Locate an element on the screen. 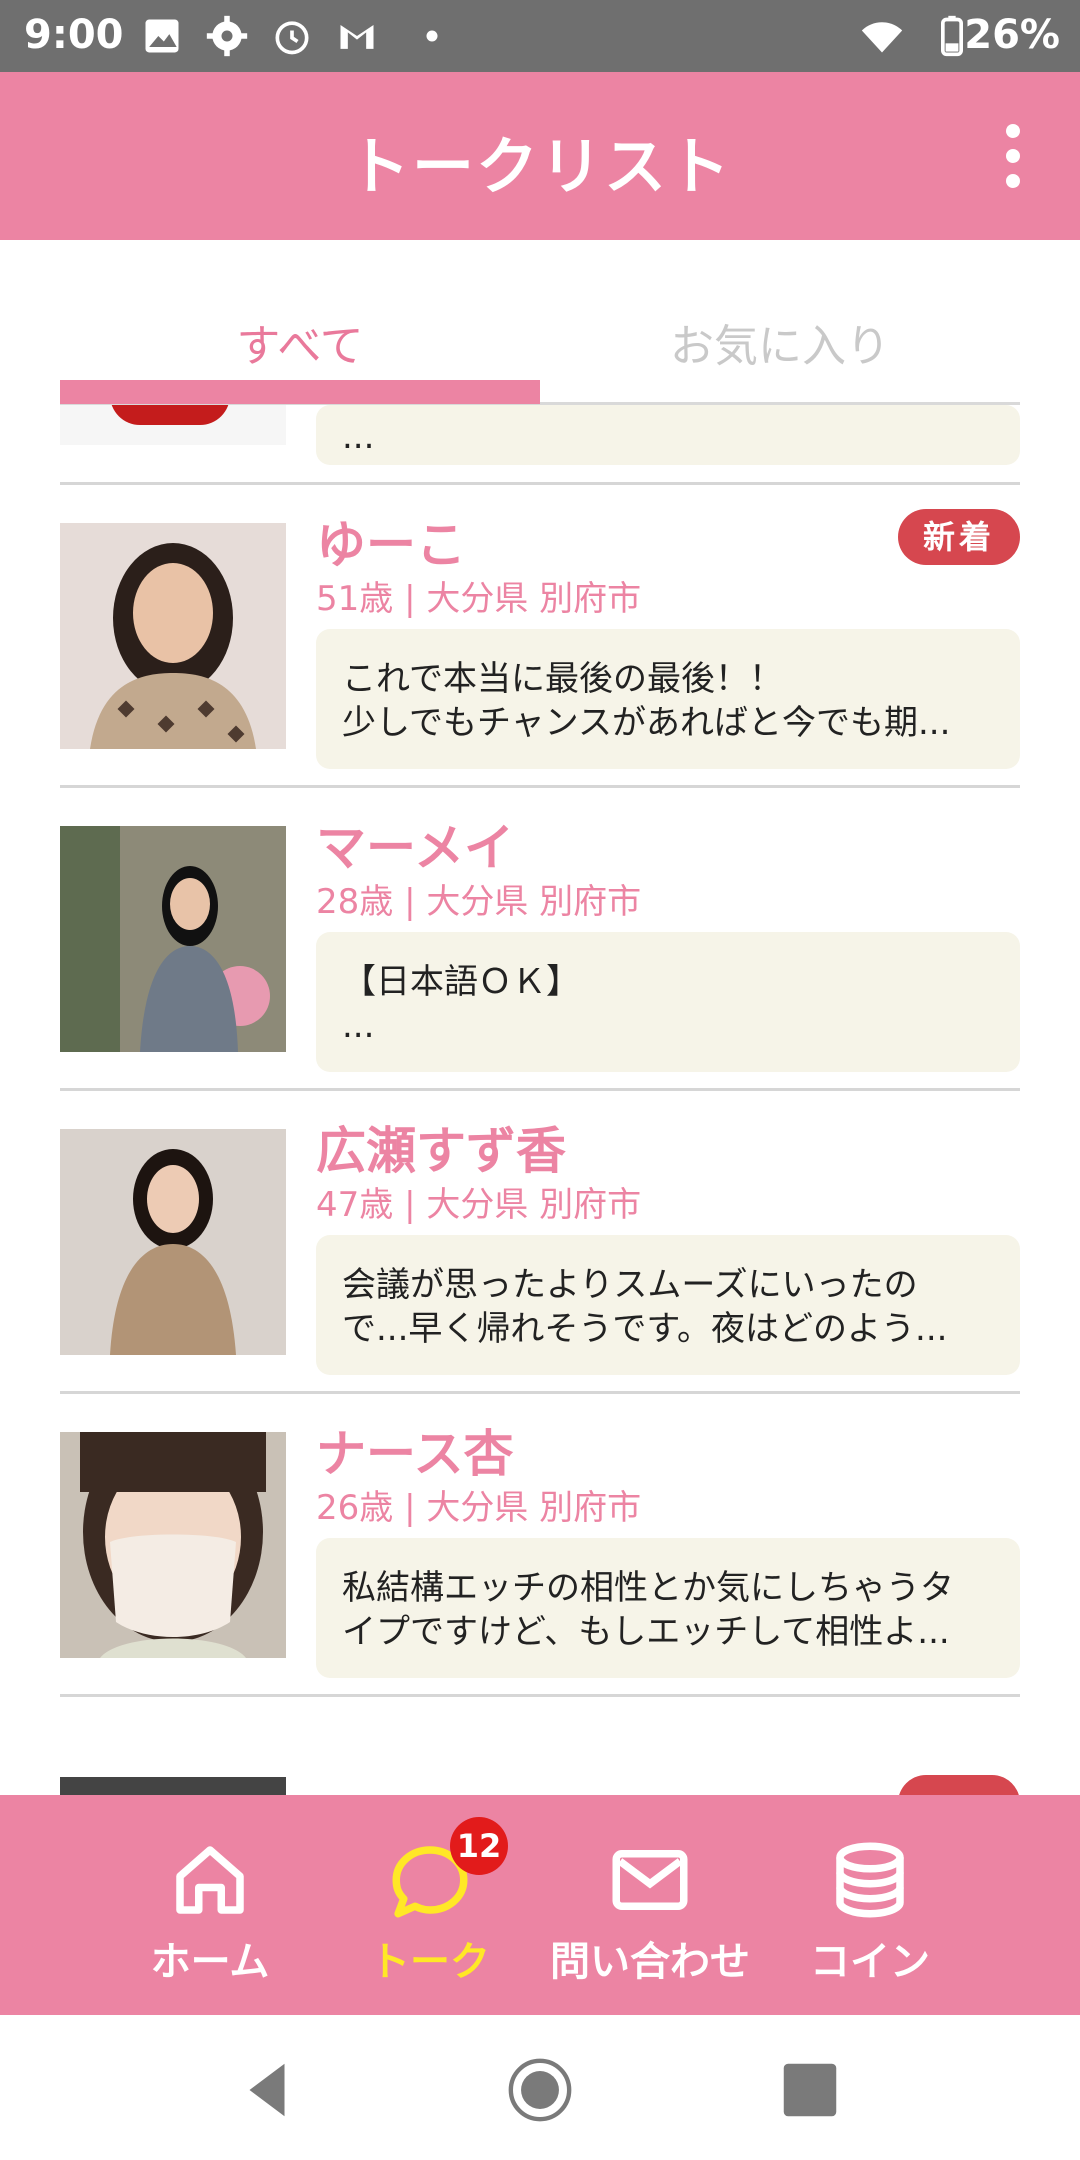  user-name: ナース杏 is located at coordinates (415, 1454).